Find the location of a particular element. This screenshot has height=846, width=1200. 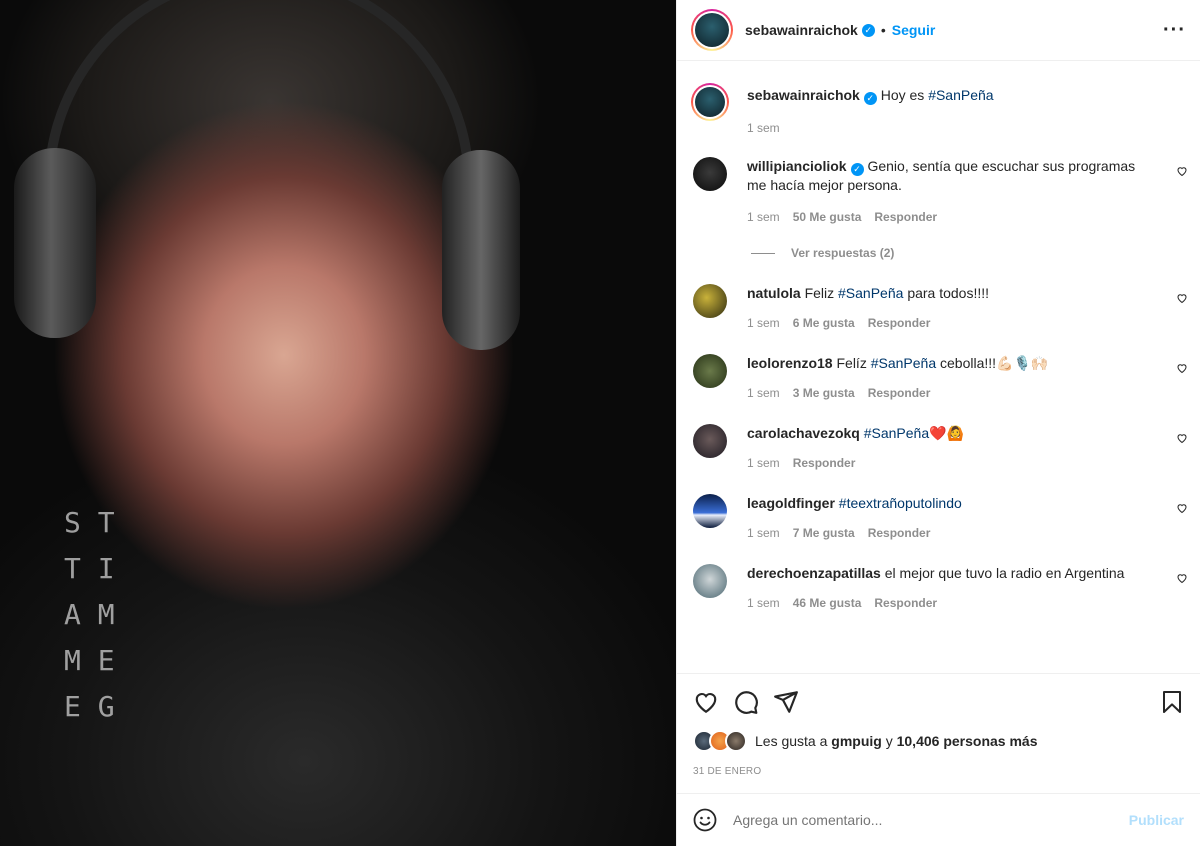

comment-likes: 7 Me gusta is located at coordinates (824, 533).